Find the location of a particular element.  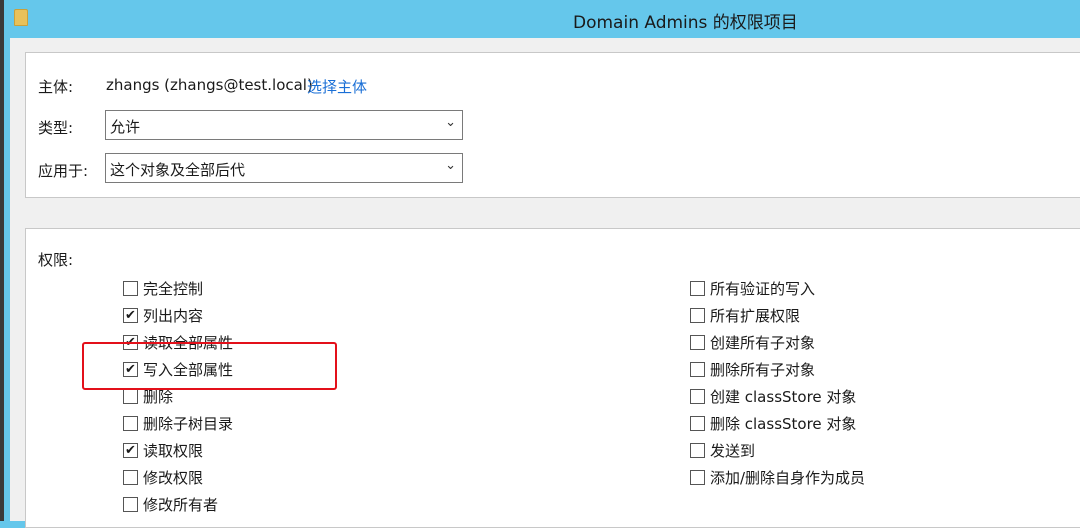

principal-value: zhangs (zhangs@test.local) is located at coordinates (209, 85).